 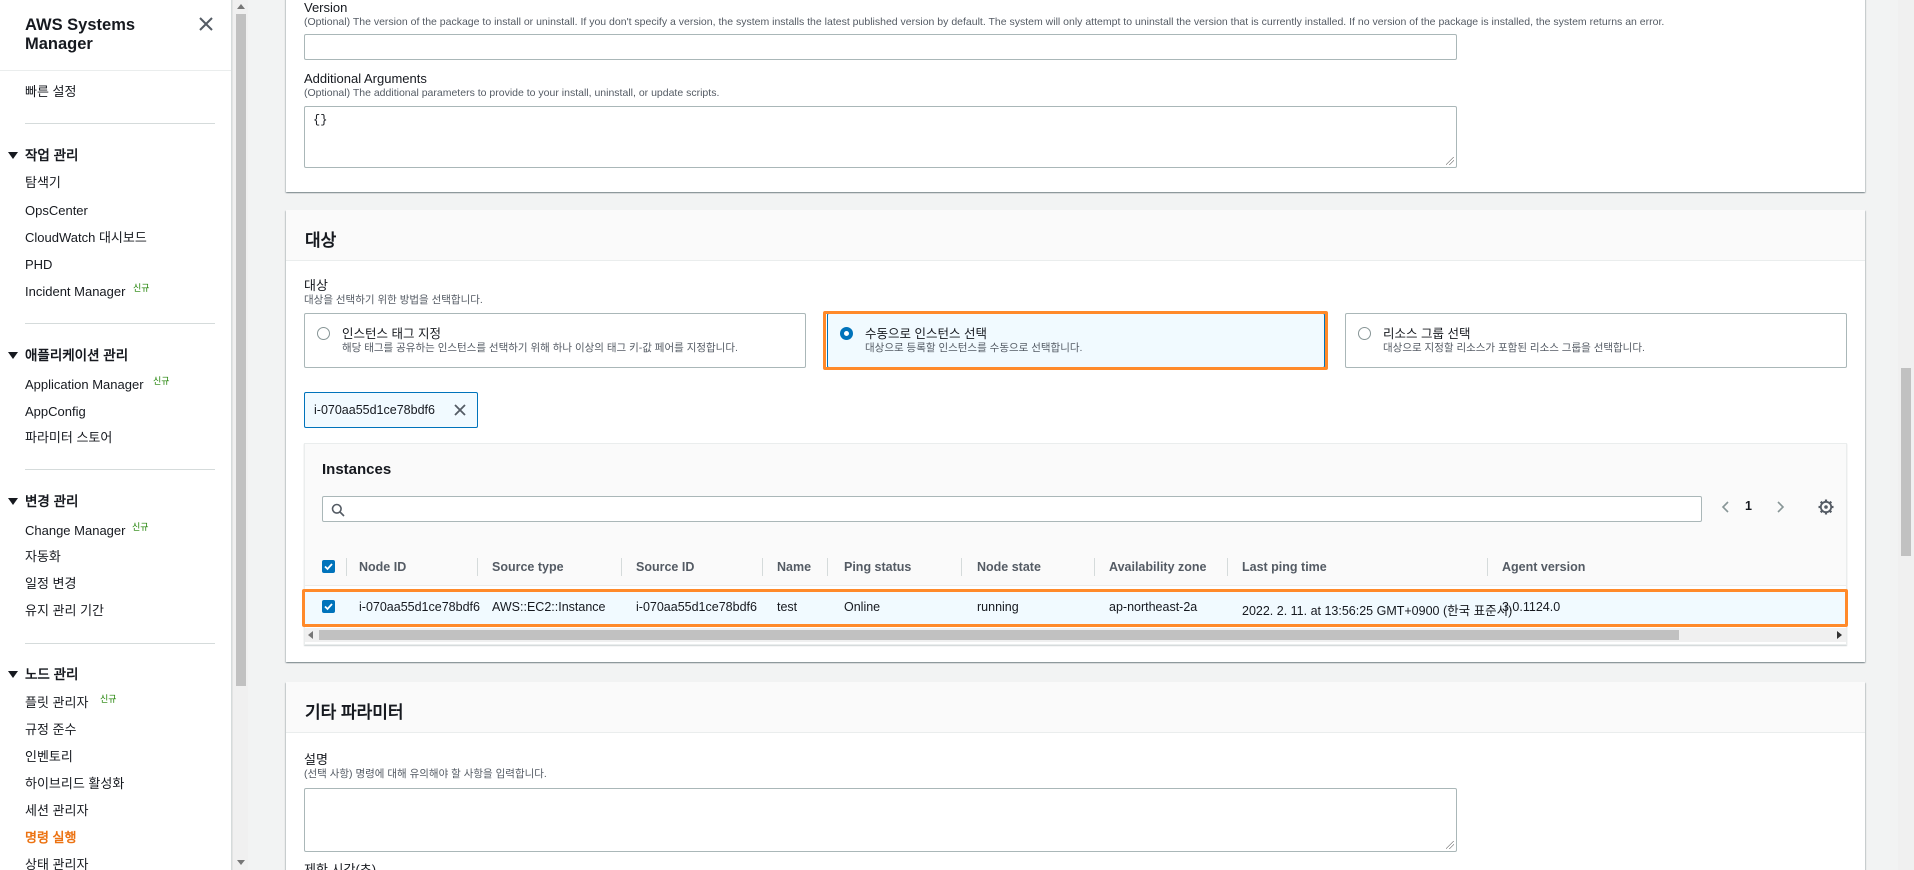 What do you see at coordinates (55, 412) in the screenshot?
I see `sidebar-item-appconfig: AppConfig` at bounding box center [55, 412].